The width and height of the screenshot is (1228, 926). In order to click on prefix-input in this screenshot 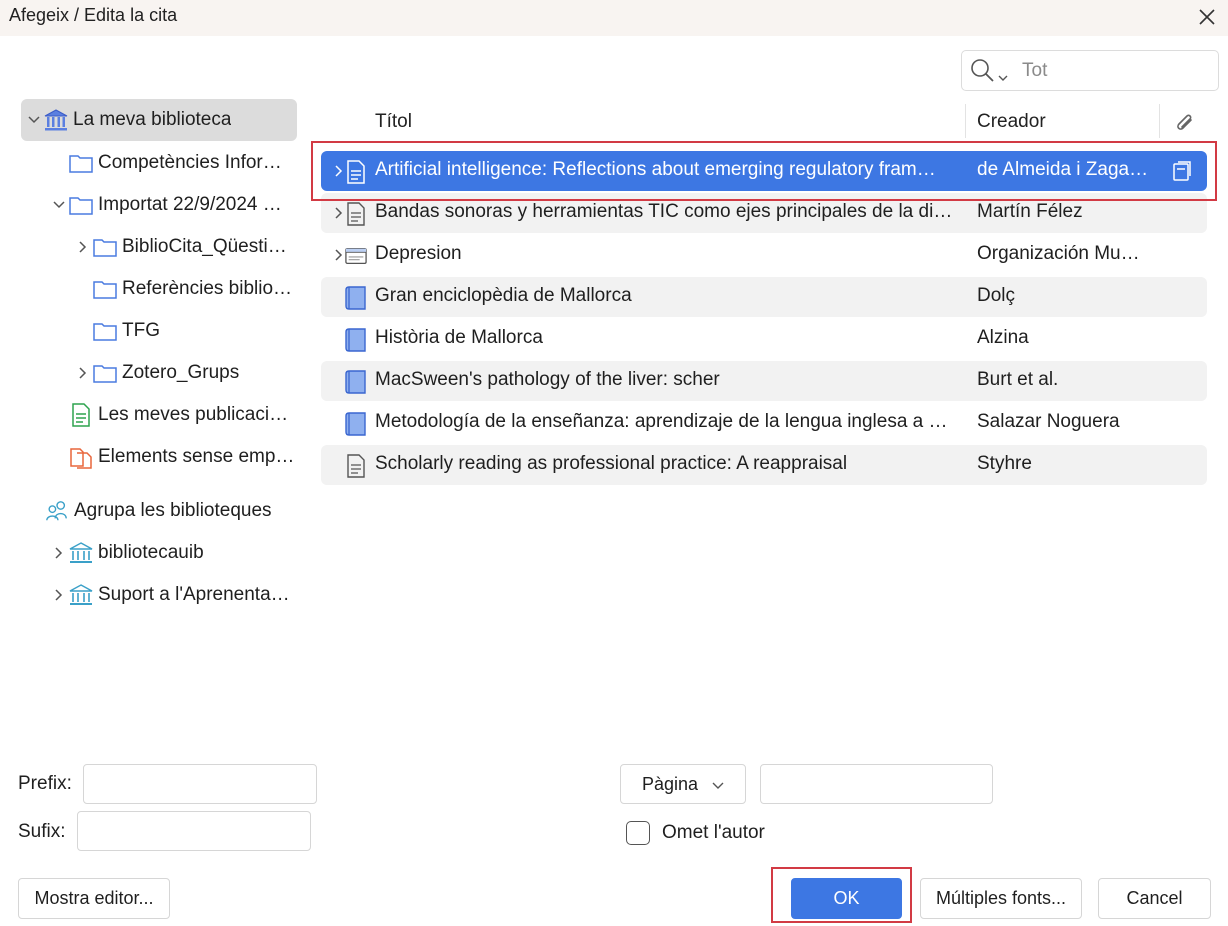, I will do `click(200, 784)`.